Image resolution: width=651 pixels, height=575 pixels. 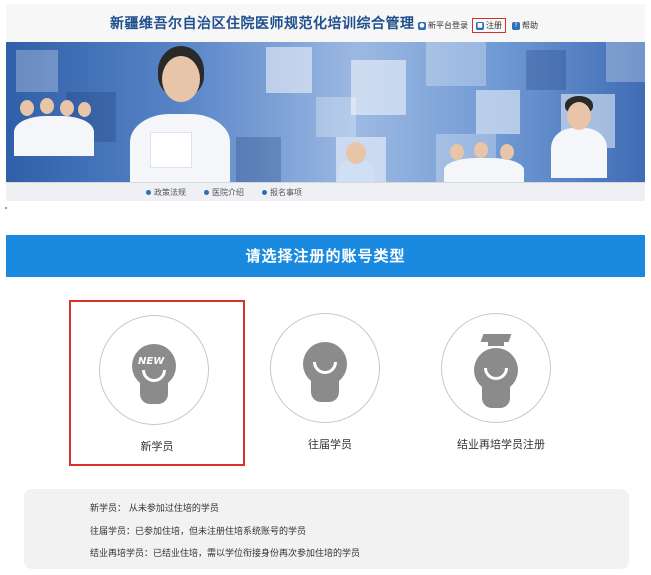 I want to click on portal-subnav: 政策法规 医院介绍 报名事项, so click(x=325, y=191).